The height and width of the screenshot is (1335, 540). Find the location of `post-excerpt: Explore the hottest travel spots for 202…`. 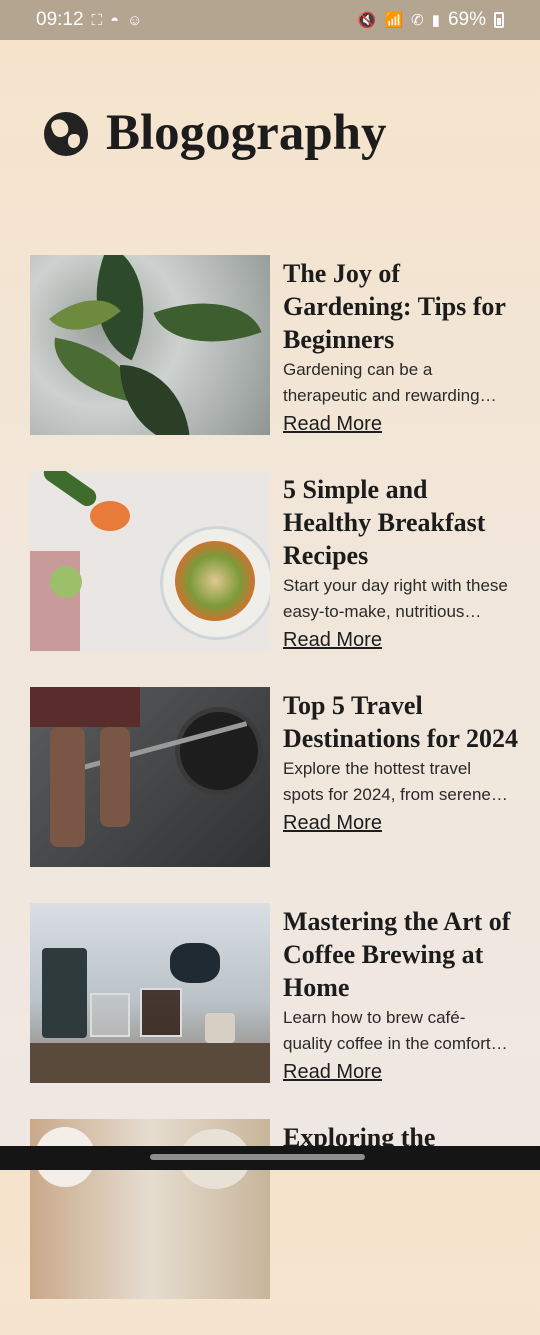

post-excerpt: Explore the hottest travel spots for 202… is located at coordinates (387, 781).